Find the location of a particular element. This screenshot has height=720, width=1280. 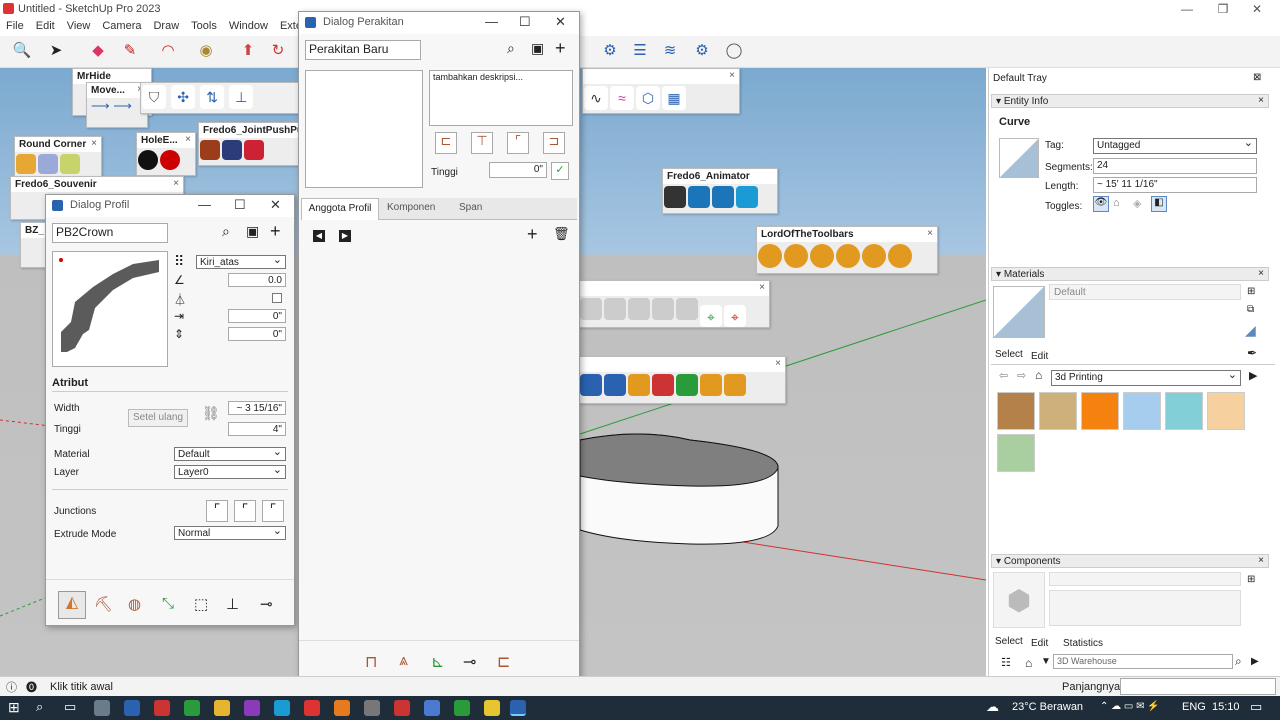

assembly-name-input: Perakitan Baru is located at coordinates (363, 50).